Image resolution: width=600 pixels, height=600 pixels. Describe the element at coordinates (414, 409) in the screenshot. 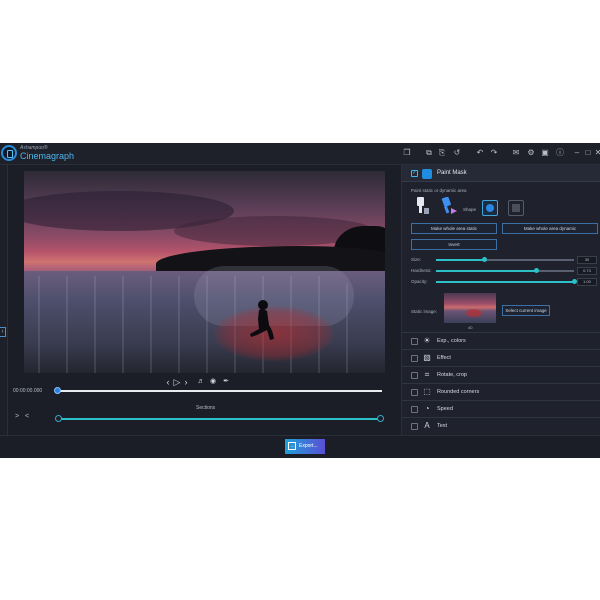

I see `speed-checkbox` at that location.